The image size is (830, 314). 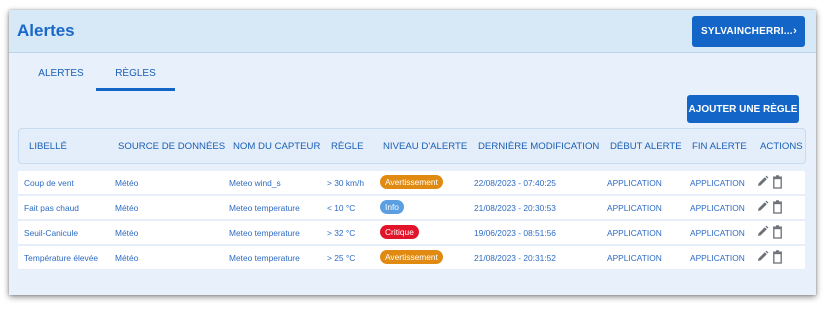 I want to click on add-rule-button: AJOUTER UNE RÈGLE, so click(x=743, y=109).